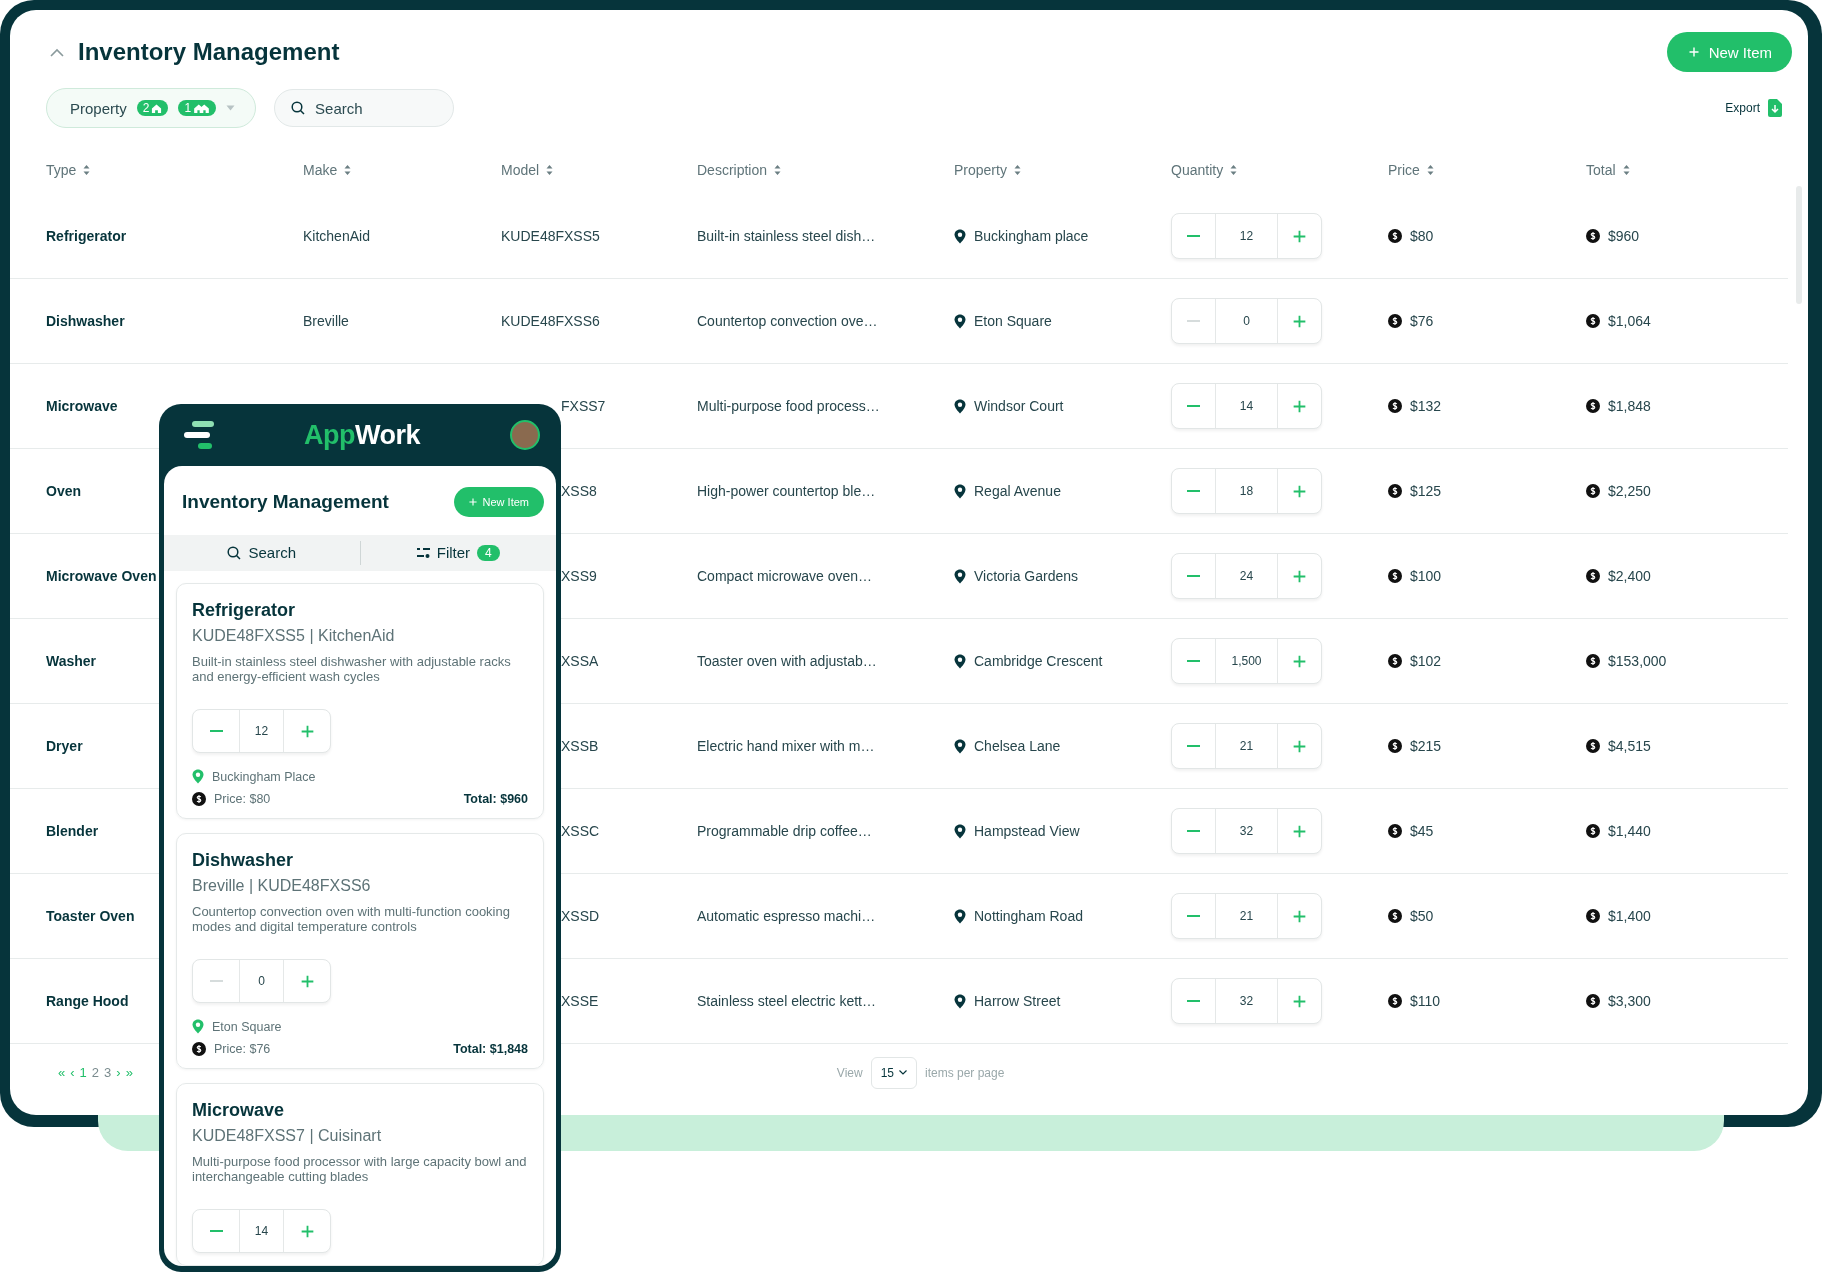 The image size is (1822, 1282). Describe the element at coordinates (1426, 661) in the screenshot. I see `price-cell: $102` at that location.